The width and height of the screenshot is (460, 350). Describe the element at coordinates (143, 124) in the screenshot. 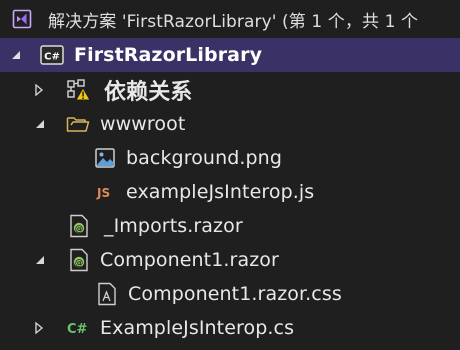

I see `tree-item-label: wwwroot` at that location.